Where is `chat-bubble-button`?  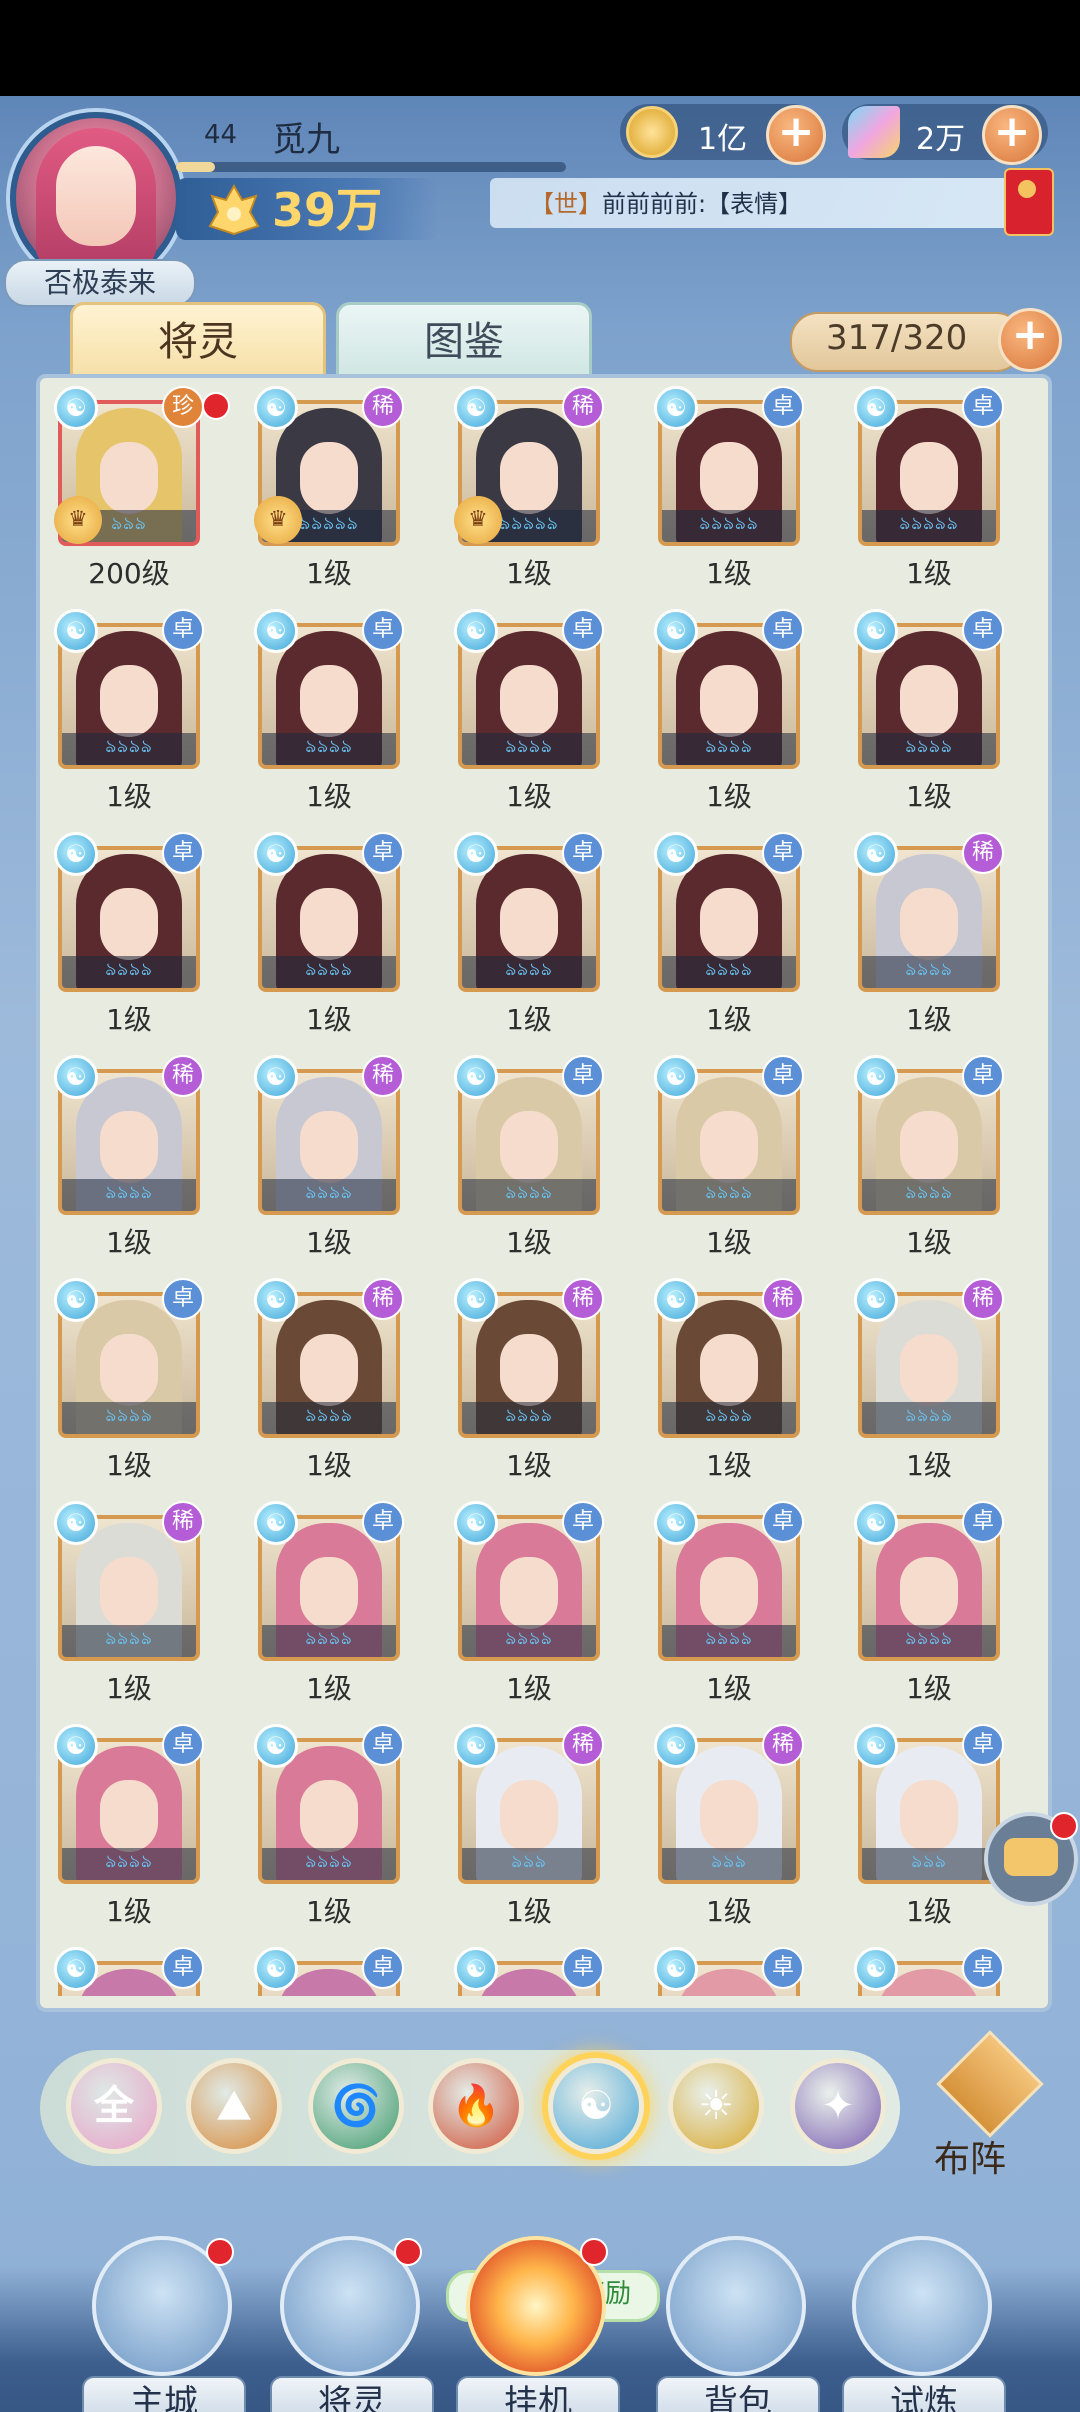 chat-bubble-button is located at coordinates (1031, 1859).